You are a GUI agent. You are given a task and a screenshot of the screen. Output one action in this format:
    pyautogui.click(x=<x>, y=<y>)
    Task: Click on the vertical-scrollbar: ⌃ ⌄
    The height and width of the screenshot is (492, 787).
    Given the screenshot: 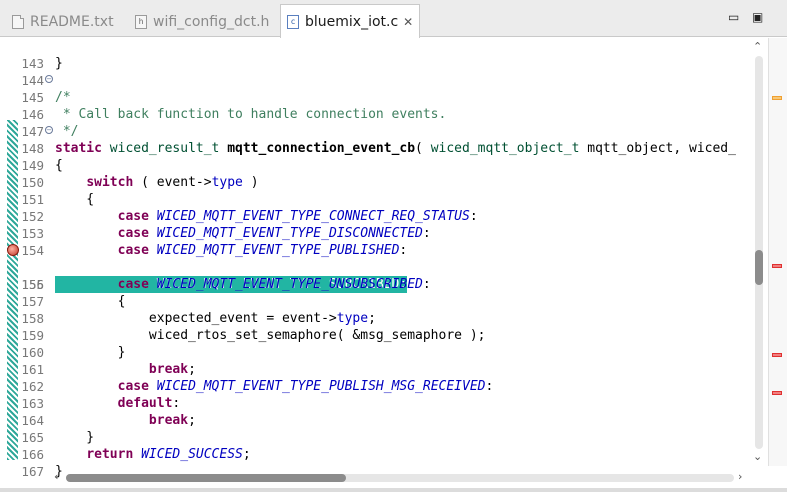 What is the action you would take?
    pyautogui.click(x=759, y=252)
    